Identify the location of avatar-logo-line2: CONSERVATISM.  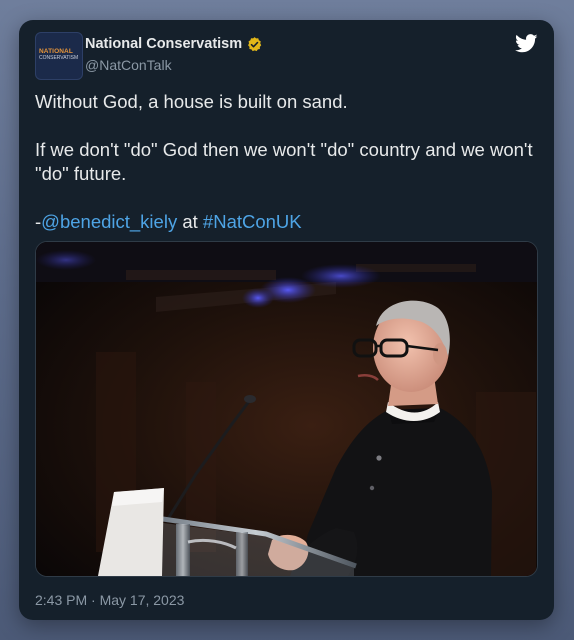
(59, 58).